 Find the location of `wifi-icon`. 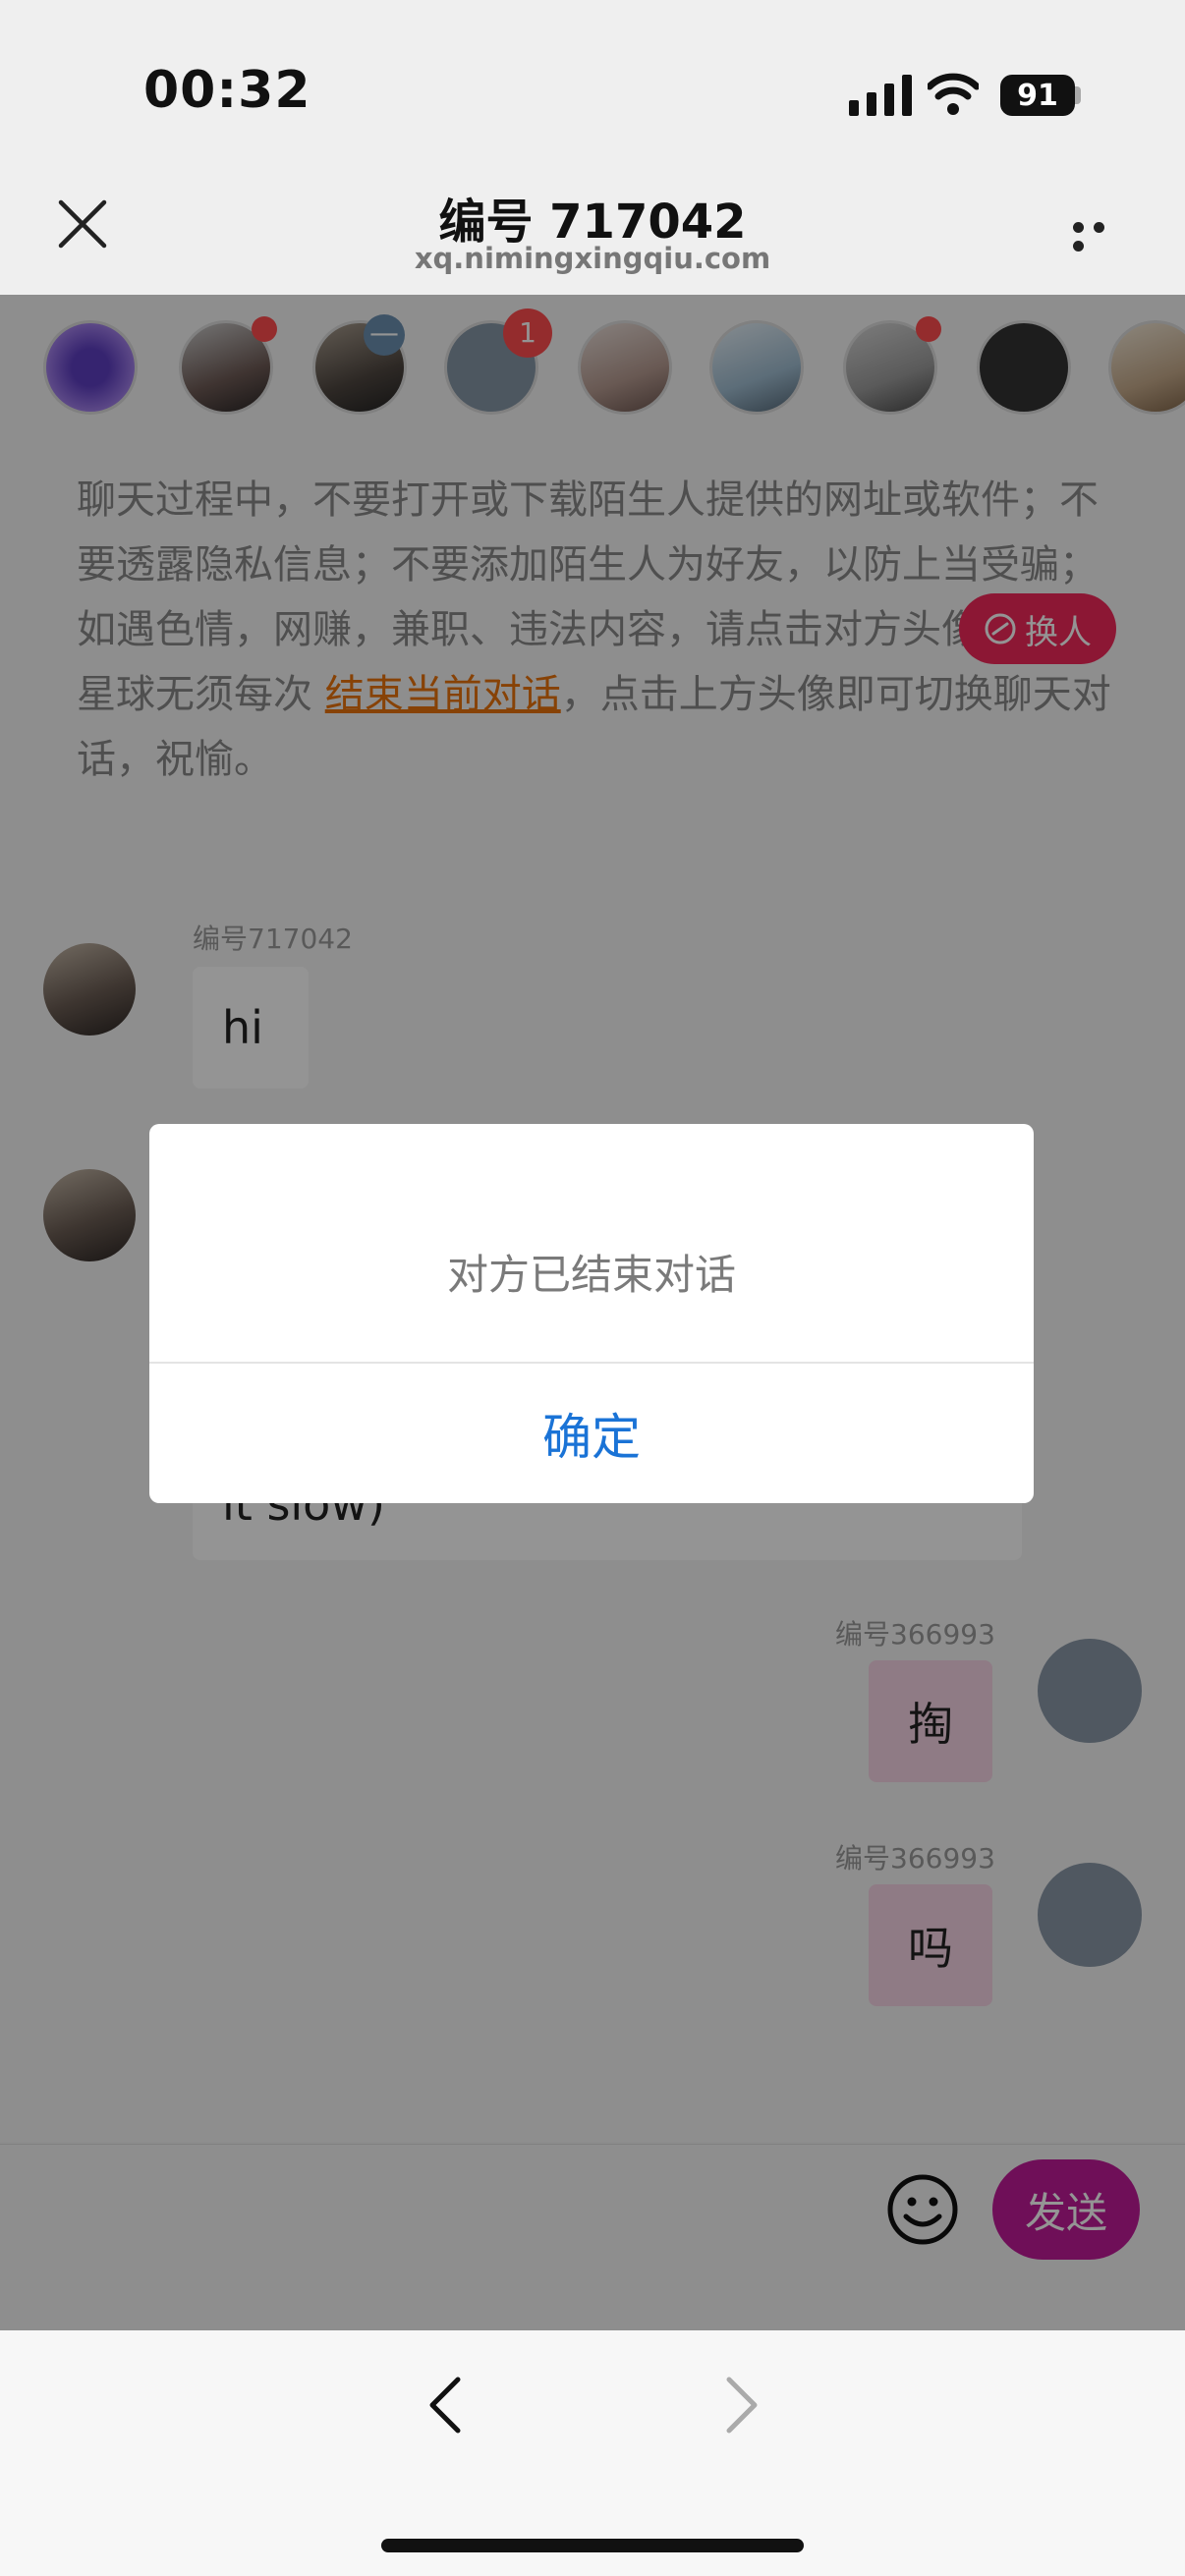

wifi-icon is located at coordinates (954, 94).